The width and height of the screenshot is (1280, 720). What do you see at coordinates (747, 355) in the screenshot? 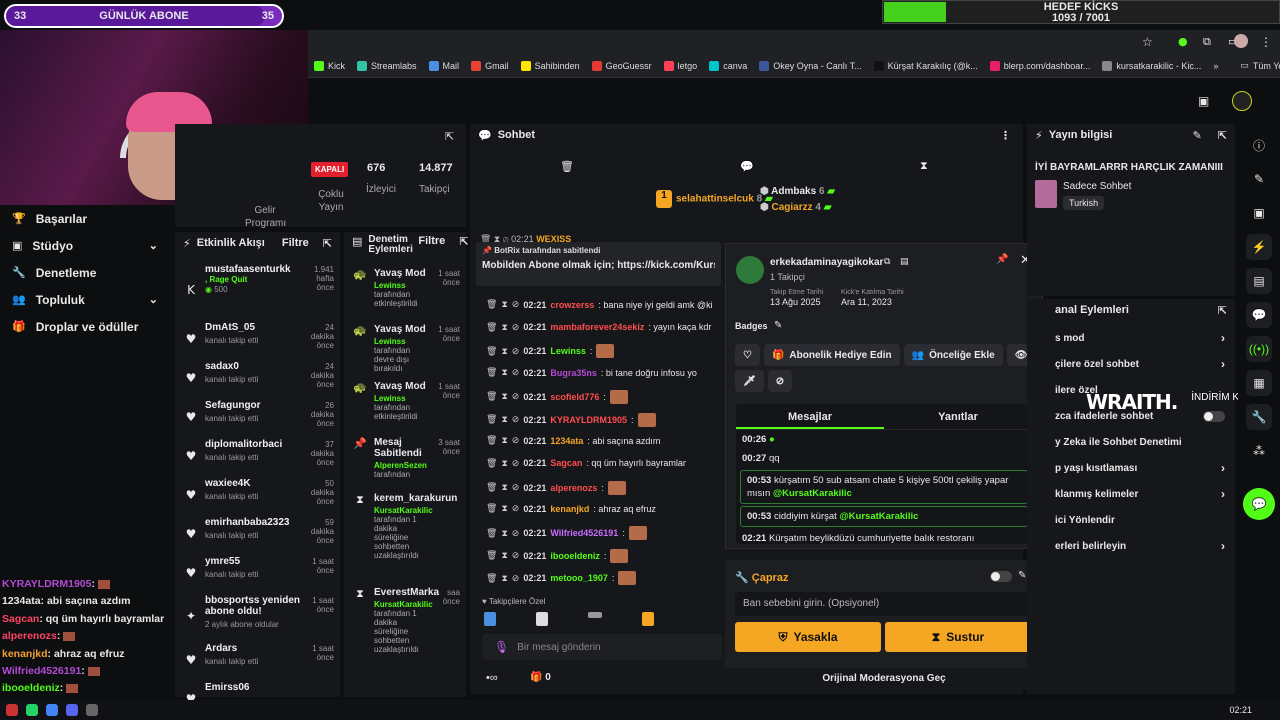
I see `follow-heart-button: ♡` at bounding box center [747, 355].